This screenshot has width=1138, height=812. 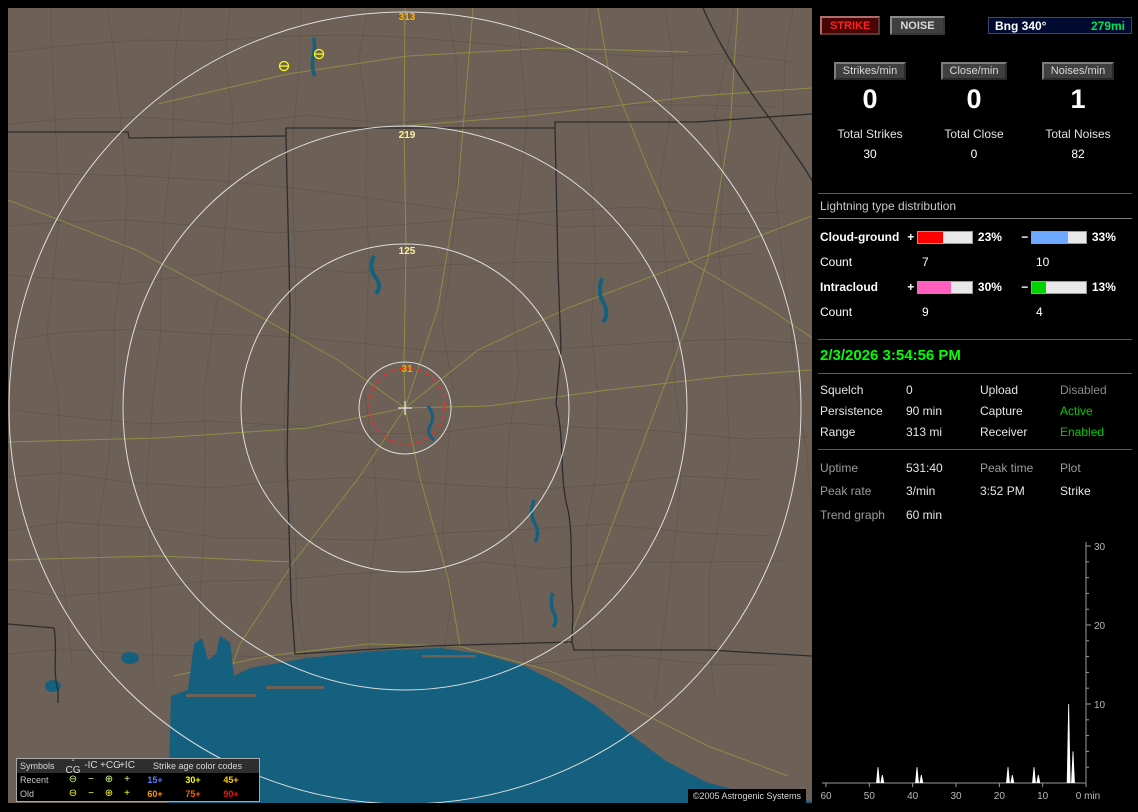 I want to click on close-per-min-button: Close/min, so click(x=974, y=71).